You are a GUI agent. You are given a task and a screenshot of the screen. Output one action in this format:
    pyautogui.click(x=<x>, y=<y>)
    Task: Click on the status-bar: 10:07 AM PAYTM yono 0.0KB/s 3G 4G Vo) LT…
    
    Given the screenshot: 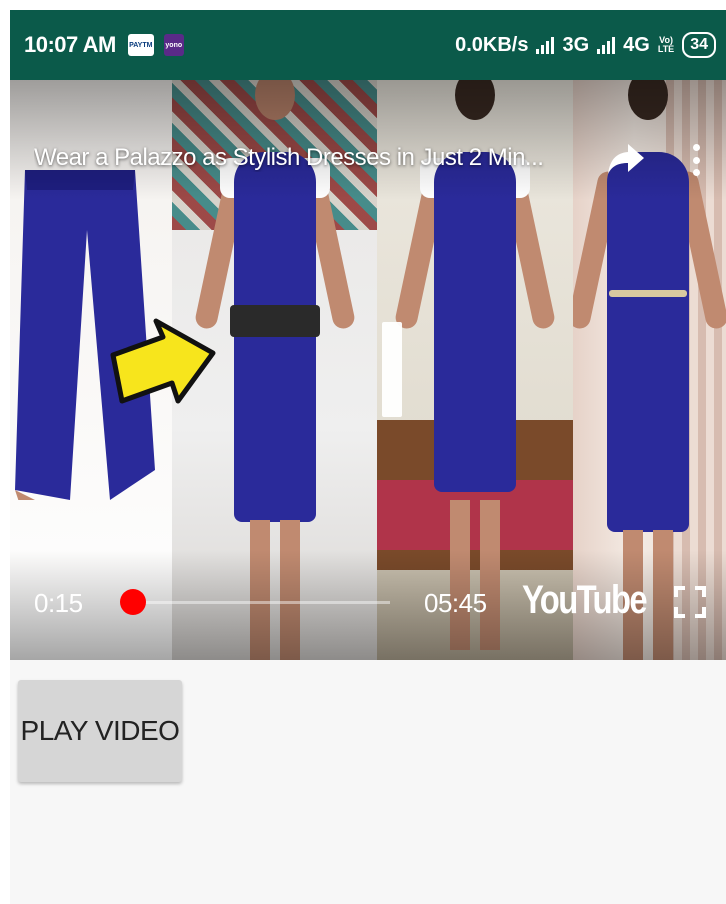 What is the action you would take?
    pyautogui.click(x=368, y=45)
    